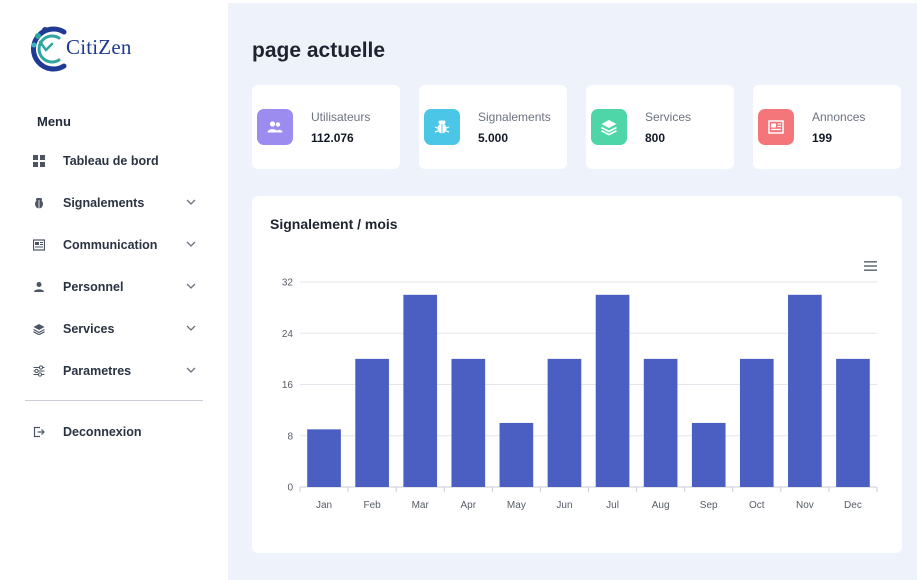  What do you see at coordinates (564, 505) in the screenshot?
I see `x-tick-label: Jun` at bounding box center [564, 505].